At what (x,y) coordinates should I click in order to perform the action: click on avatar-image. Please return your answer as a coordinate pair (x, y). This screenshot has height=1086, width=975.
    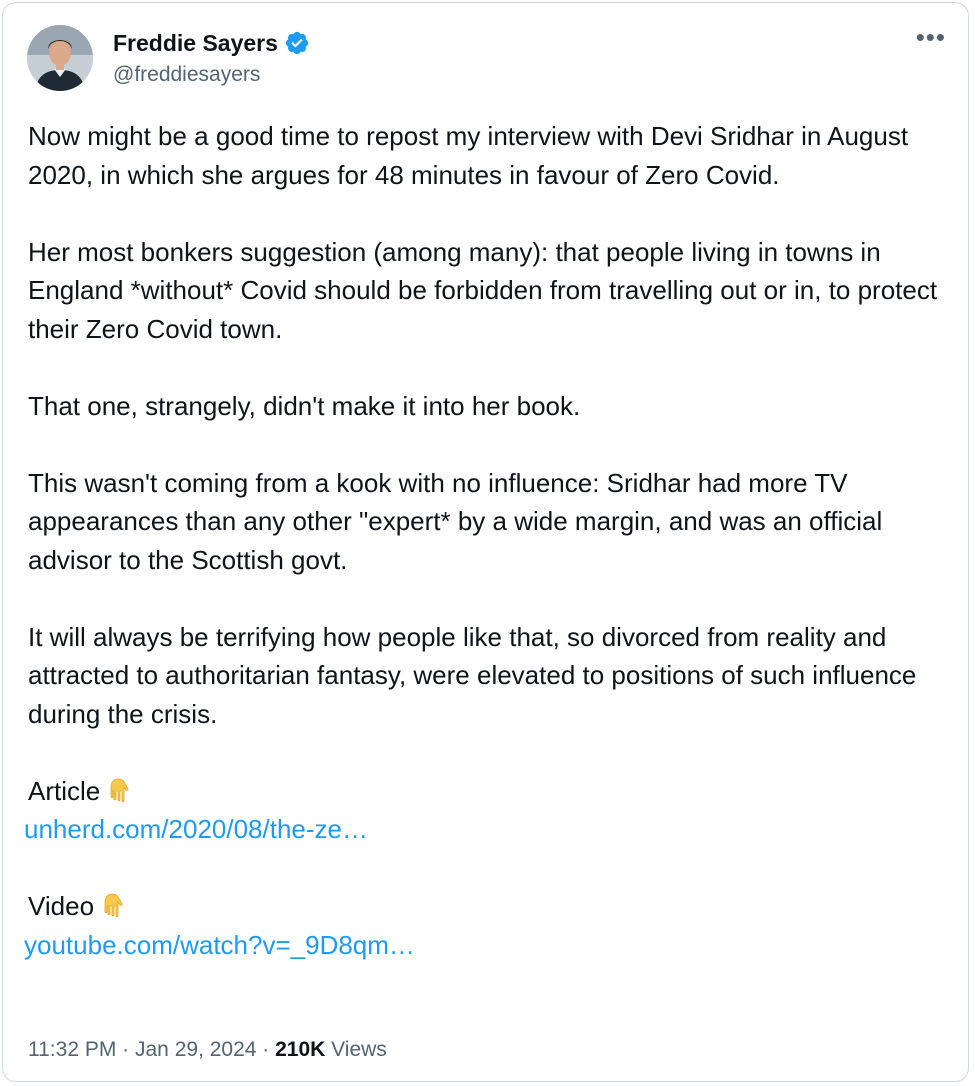
    Looking at the image, I should click on (60, 58).